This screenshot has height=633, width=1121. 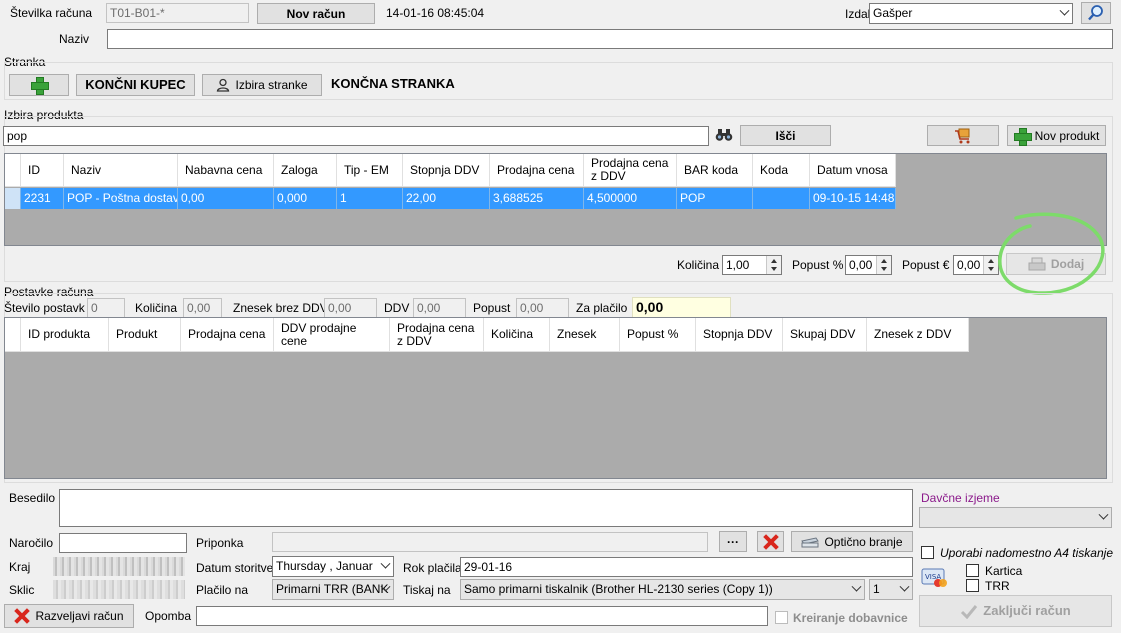 What do you see at coordinates (863, 541) in the screenshot?
I see `optical-scan-label: Optično branje` at bounding box center [863, 541].